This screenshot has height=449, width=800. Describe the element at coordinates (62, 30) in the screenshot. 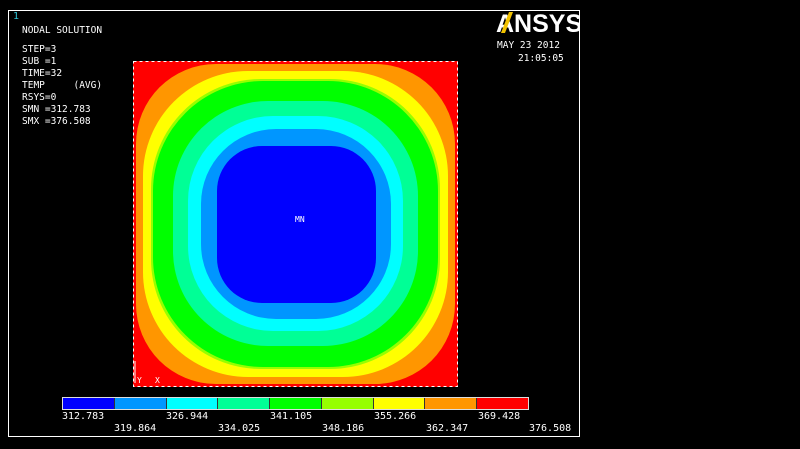

I see `result-title: NODAL SOLUTION` at that location.